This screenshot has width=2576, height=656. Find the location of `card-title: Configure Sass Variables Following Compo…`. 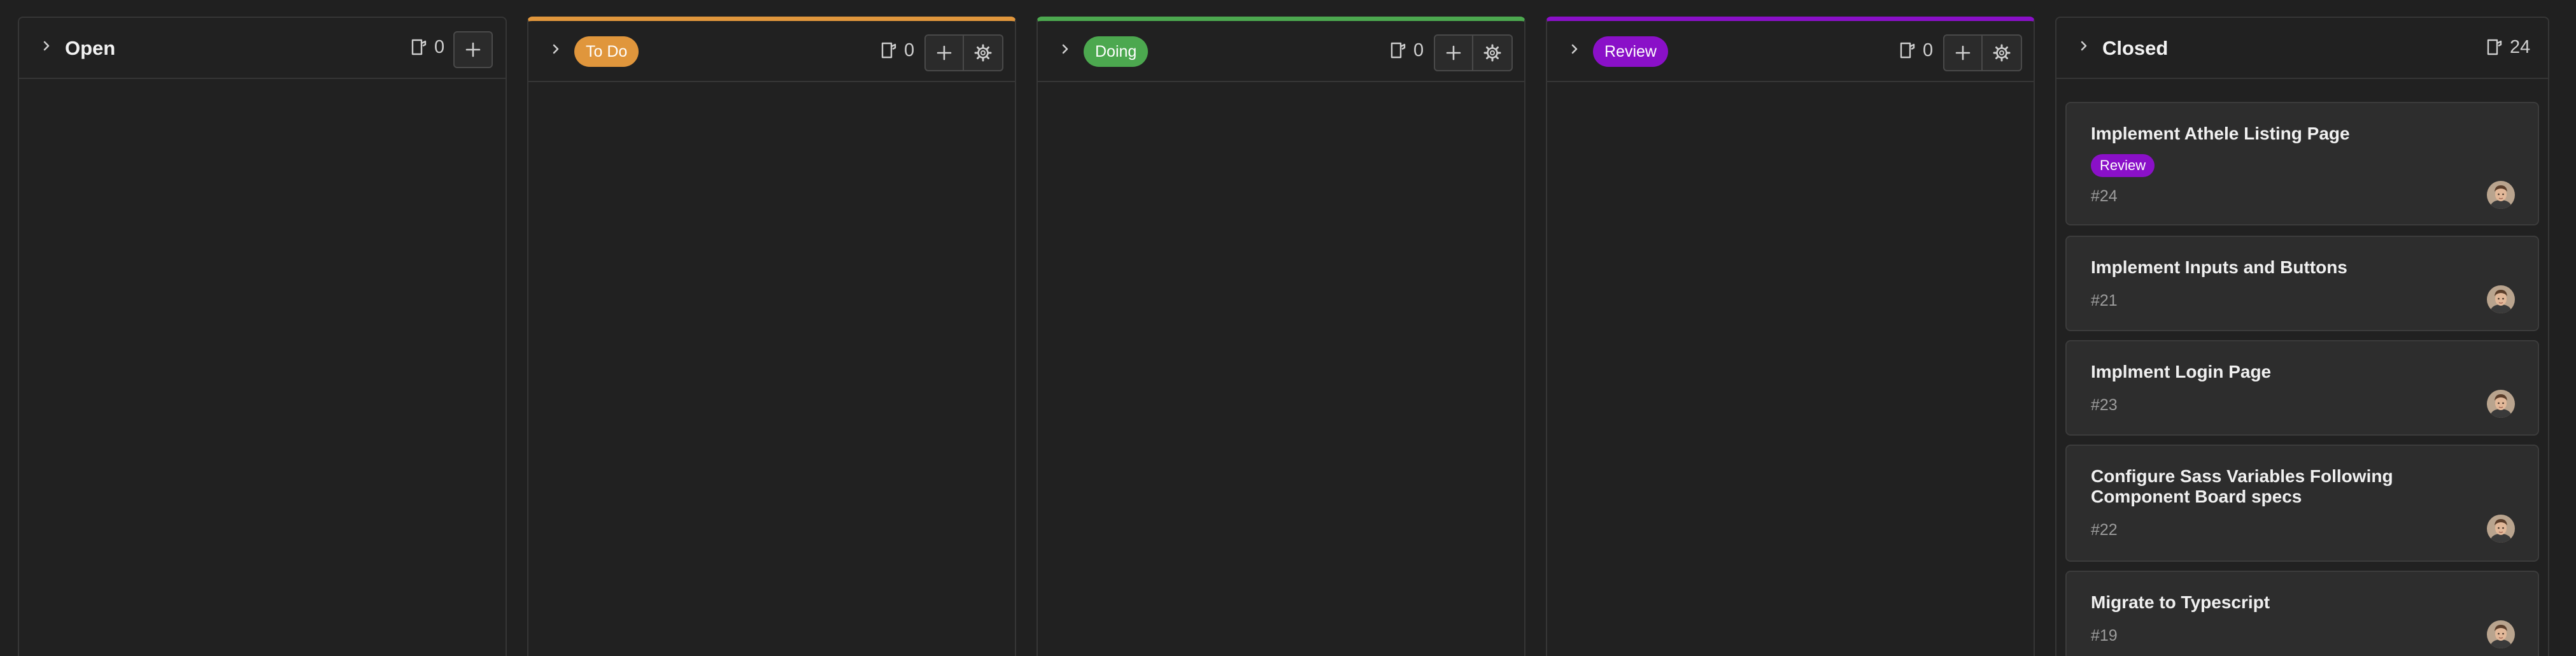

card-title: Configure Sass Variables Following Compo… is located at coordinates (2279, 486).